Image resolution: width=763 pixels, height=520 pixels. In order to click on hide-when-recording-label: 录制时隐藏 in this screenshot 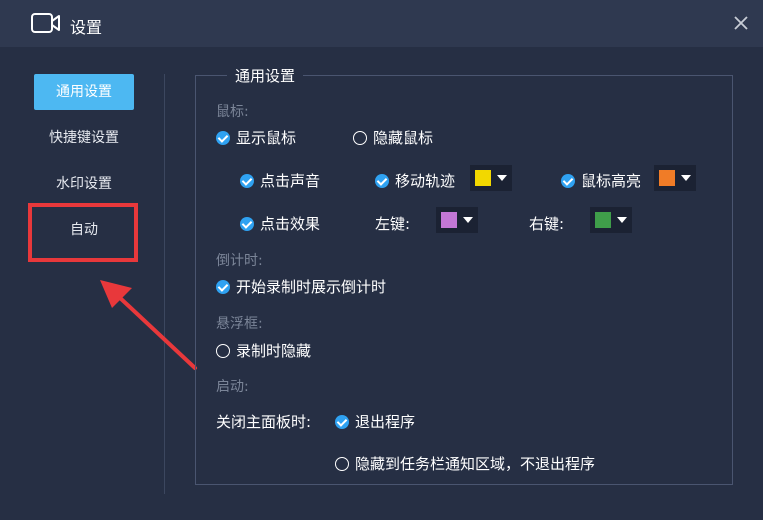, I will do `click(274, 351)`.